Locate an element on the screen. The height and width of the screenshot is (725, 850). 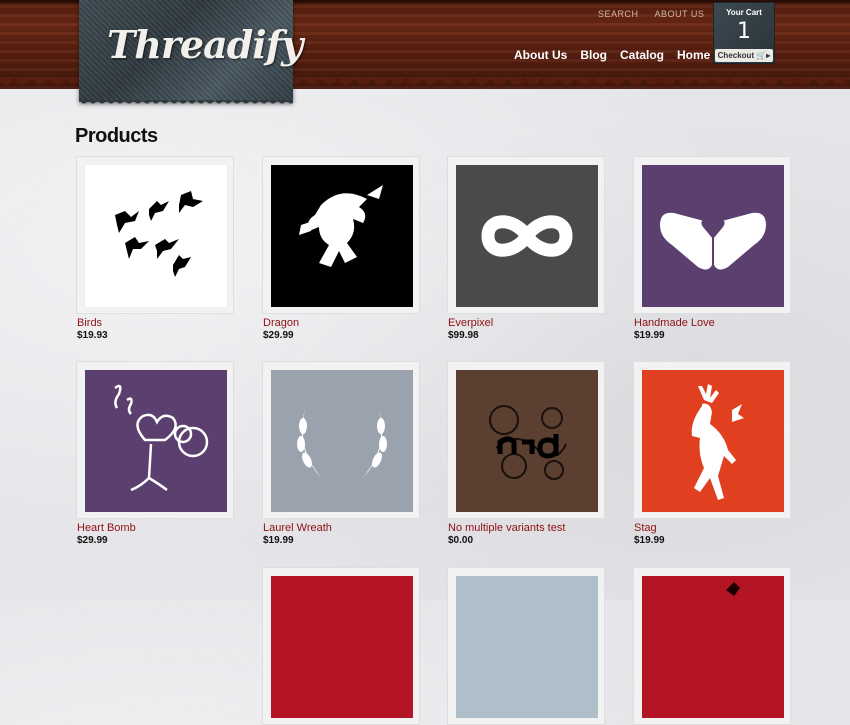
product-name: Handmade Love is located at coordinates (674, 323).